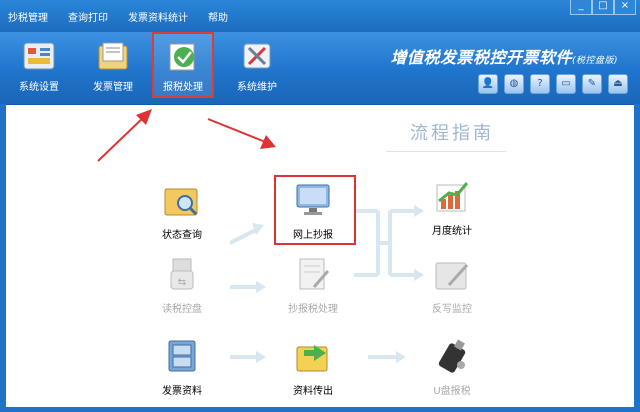 This screenshot has height=412, width=640. I want to click on help-icon: ?, so click(540, 84).